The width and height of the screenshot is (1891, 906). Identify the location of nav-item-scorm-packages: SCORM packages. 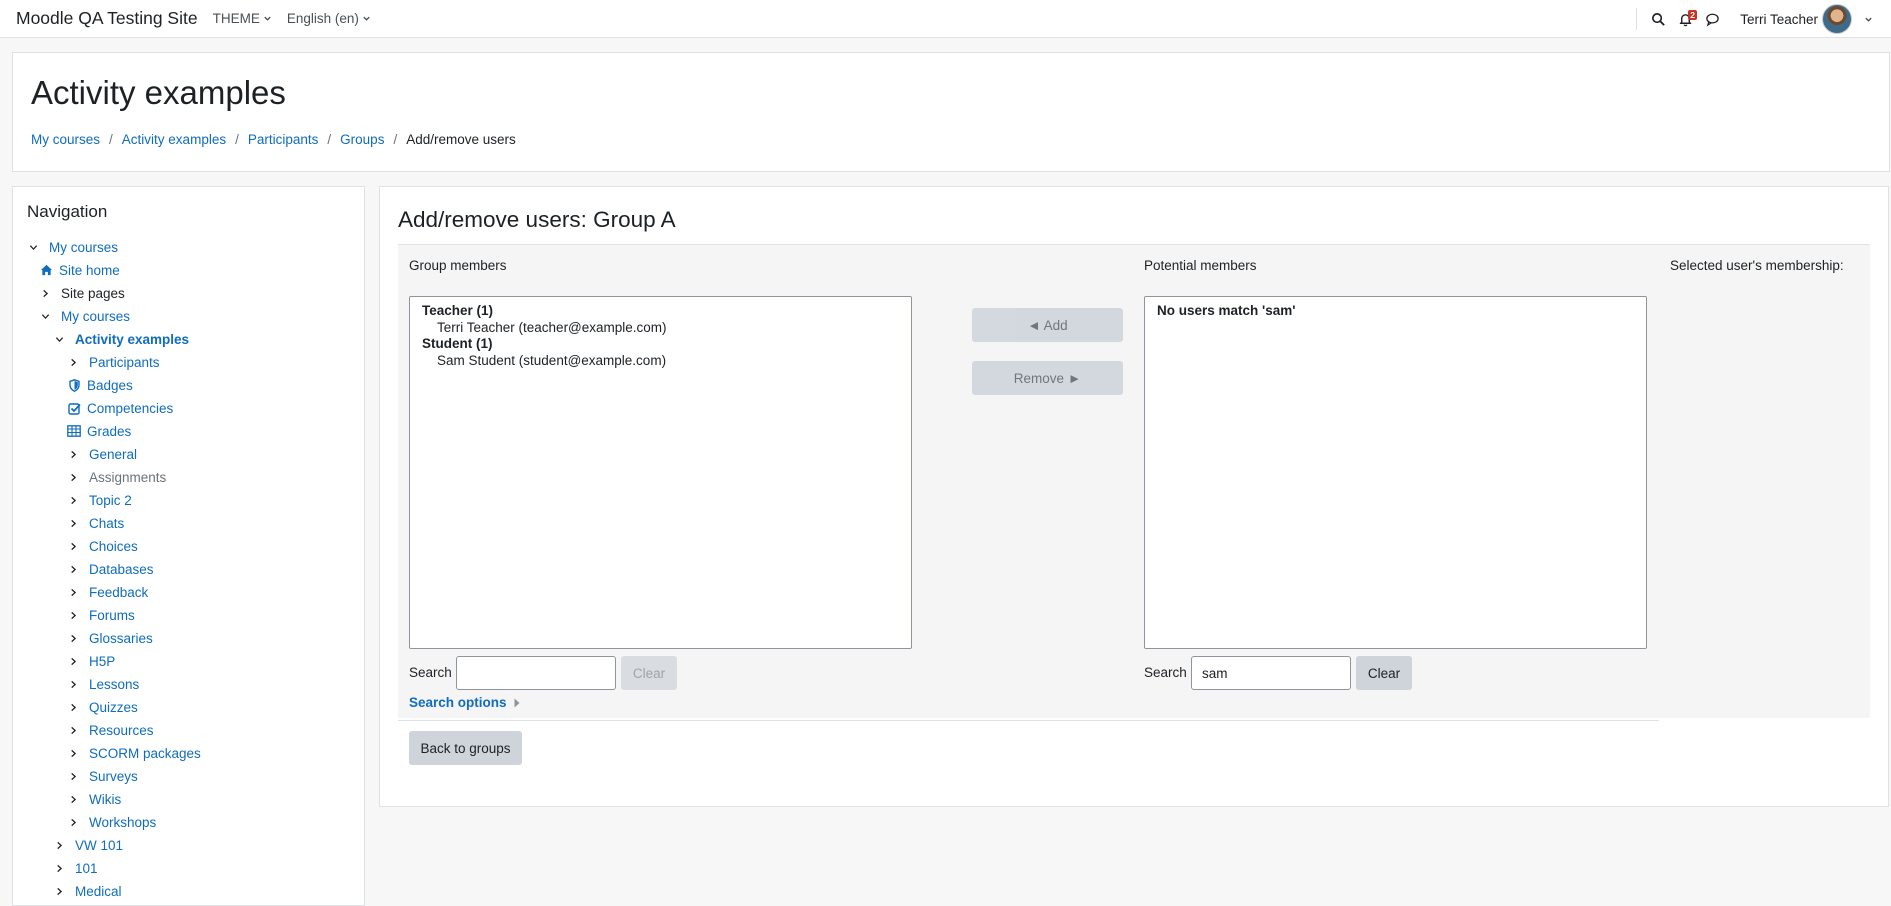
(134, 753).